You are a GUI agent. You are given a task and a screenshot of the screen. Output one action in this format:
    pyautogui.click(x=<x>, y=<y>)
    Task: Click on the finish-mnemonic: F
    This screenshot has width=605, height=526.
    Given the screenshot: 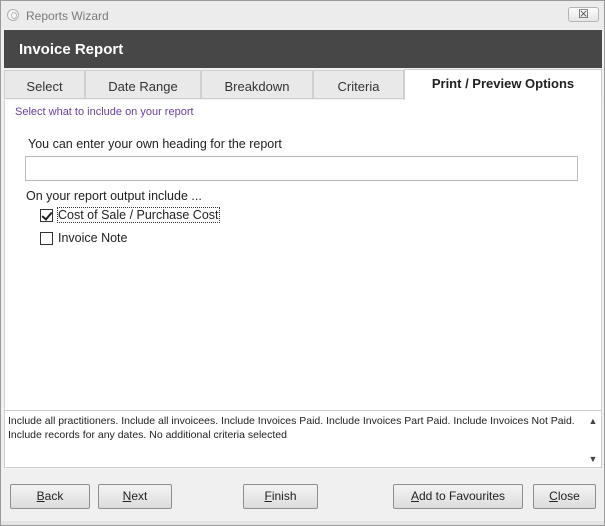 What is the action you would take?
    pyautogui.click(x=268, y=496)
    